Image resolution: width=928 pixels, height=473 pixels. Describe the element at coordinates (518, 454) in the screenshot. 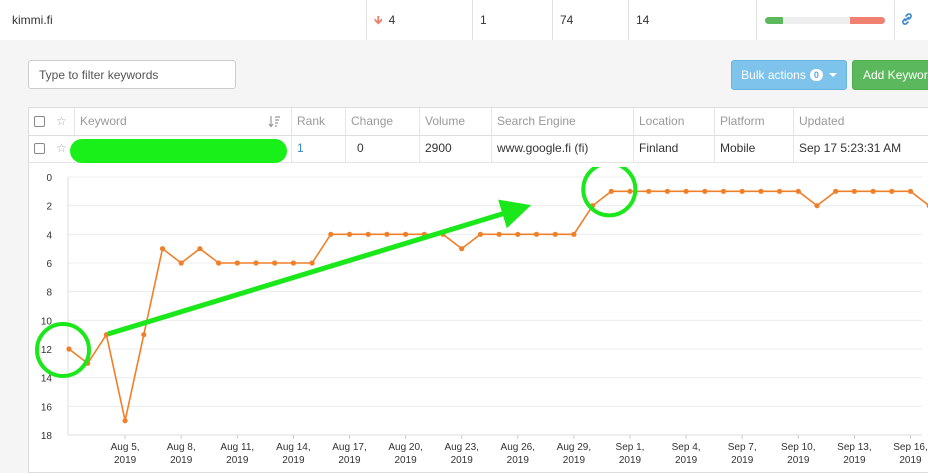

I see `x-tick-label: Aug 26, 2019` at that location.